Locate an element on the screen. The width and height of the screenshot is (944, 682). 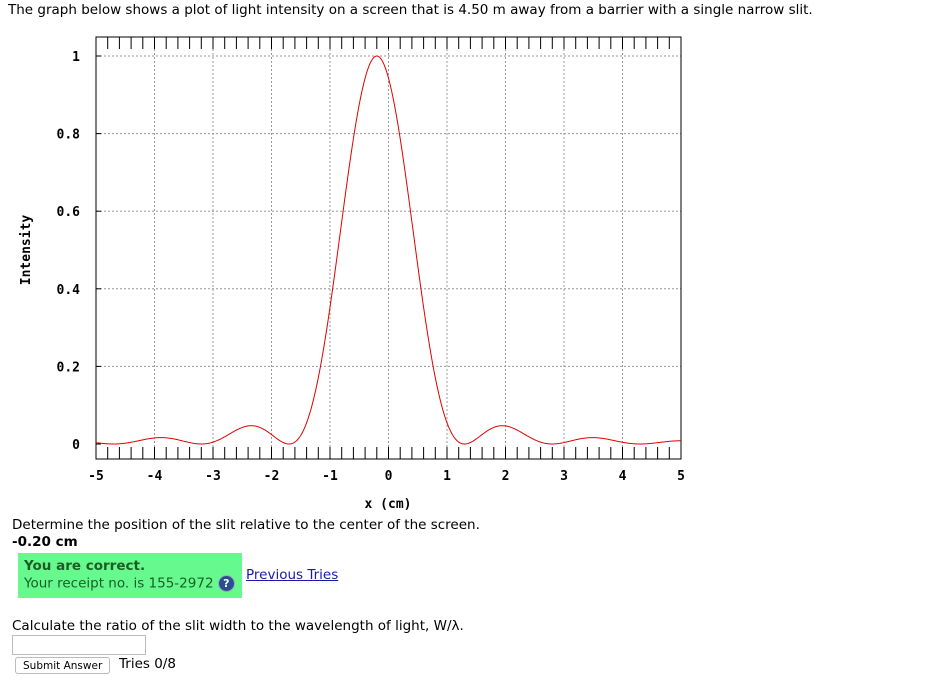
y-tick-label: 0.8 is located at coordinates (69, 135).